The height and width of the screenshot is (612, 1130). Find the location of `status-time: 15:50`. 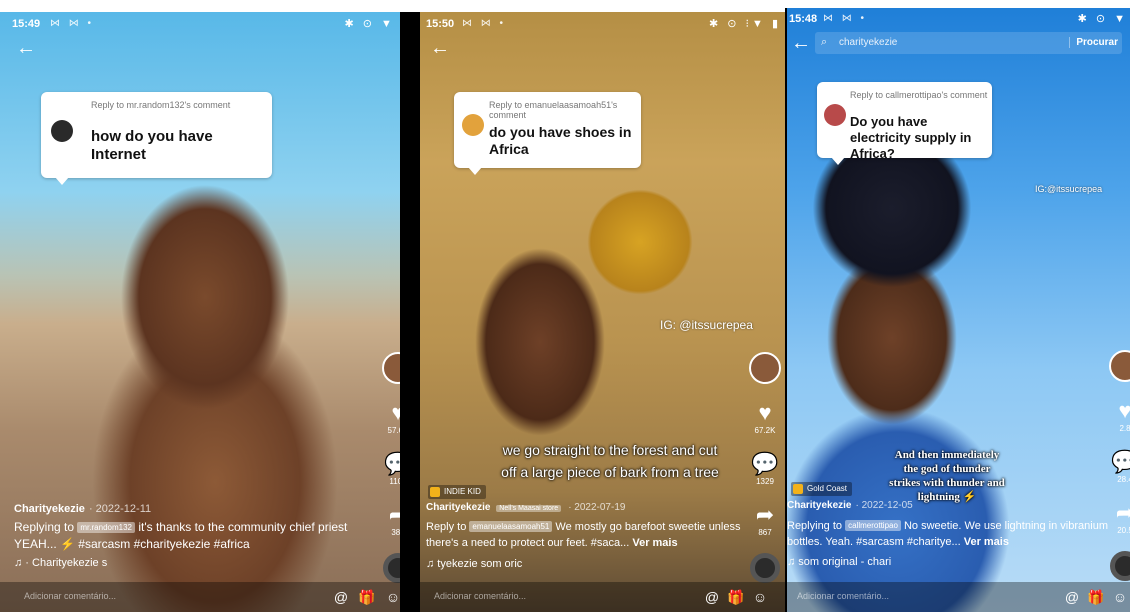

status-time: 15:50 is located at coordinates (440, 24).